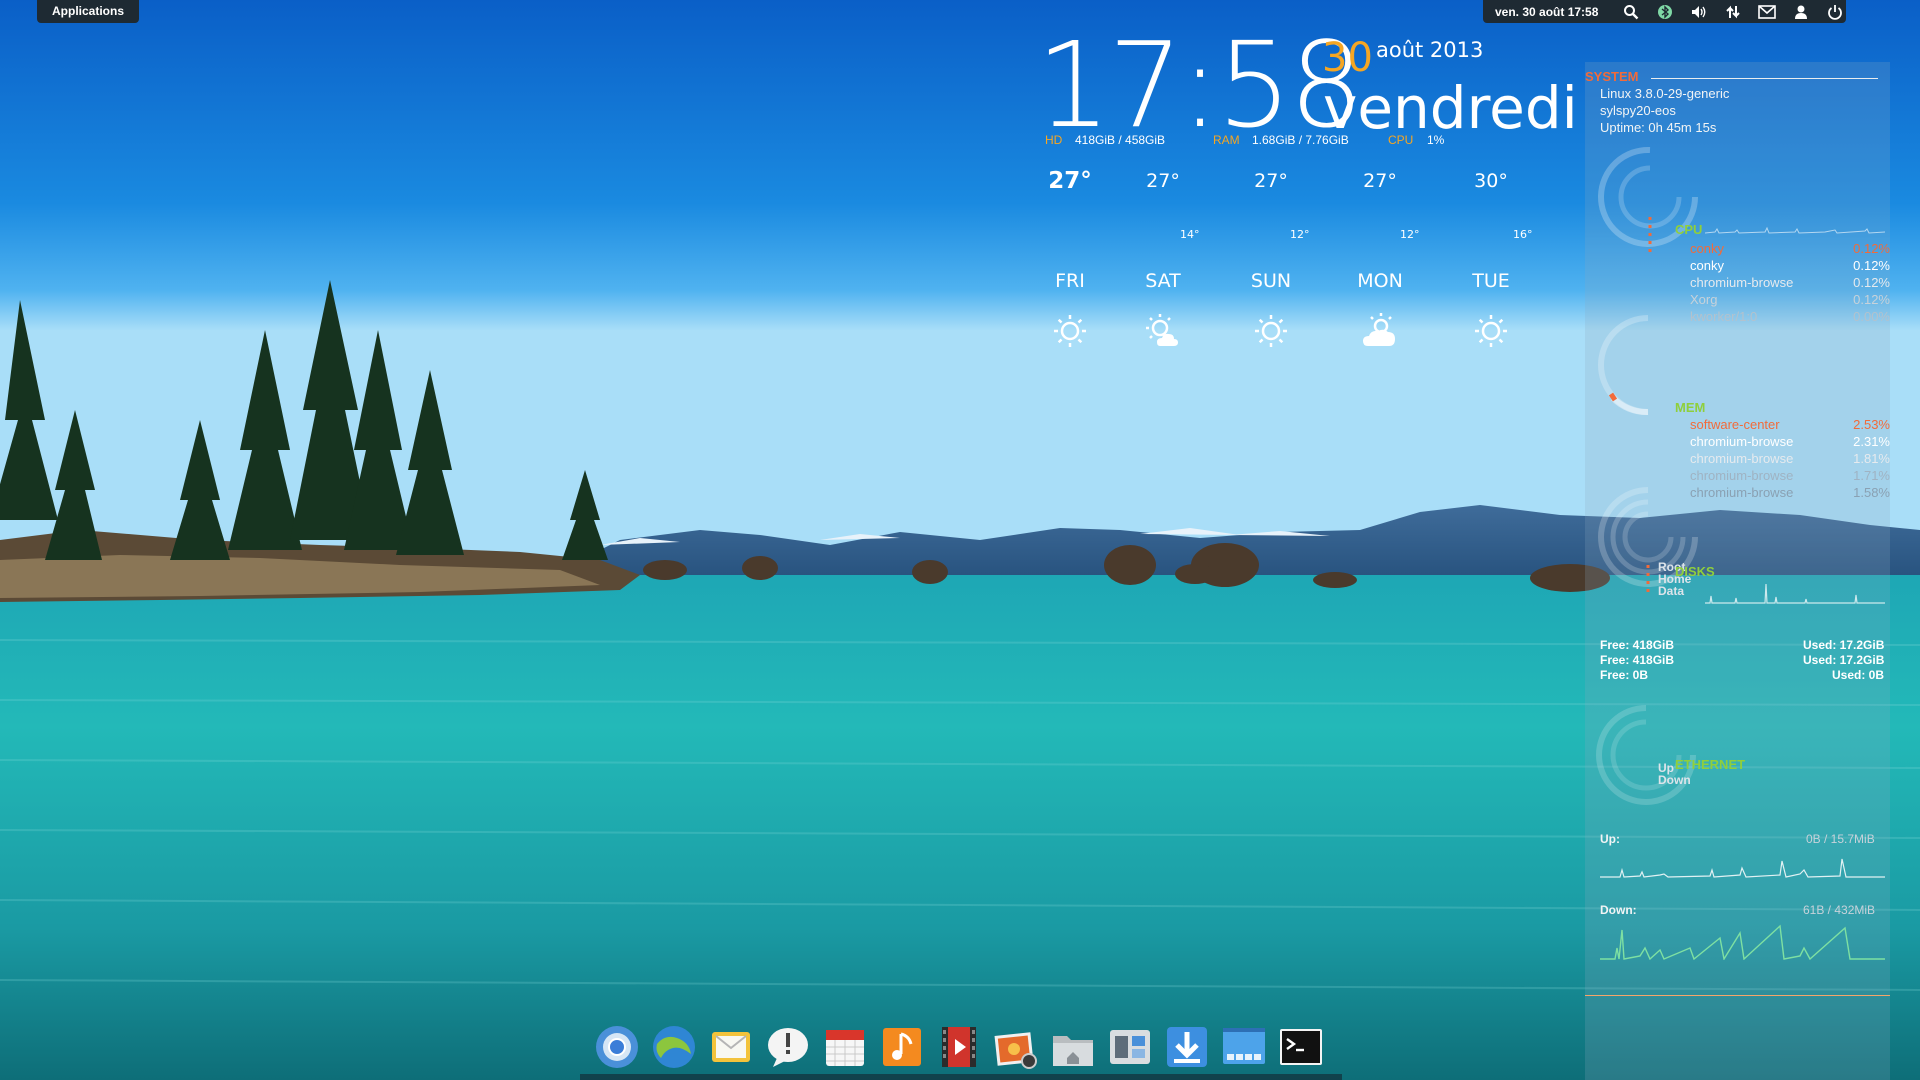 This screenshot has width=1920, height=1080. What do you see at coordinates (1795, 230) in the screenshot?
I see `cpu-graph` at bounding box center [1795, 230].